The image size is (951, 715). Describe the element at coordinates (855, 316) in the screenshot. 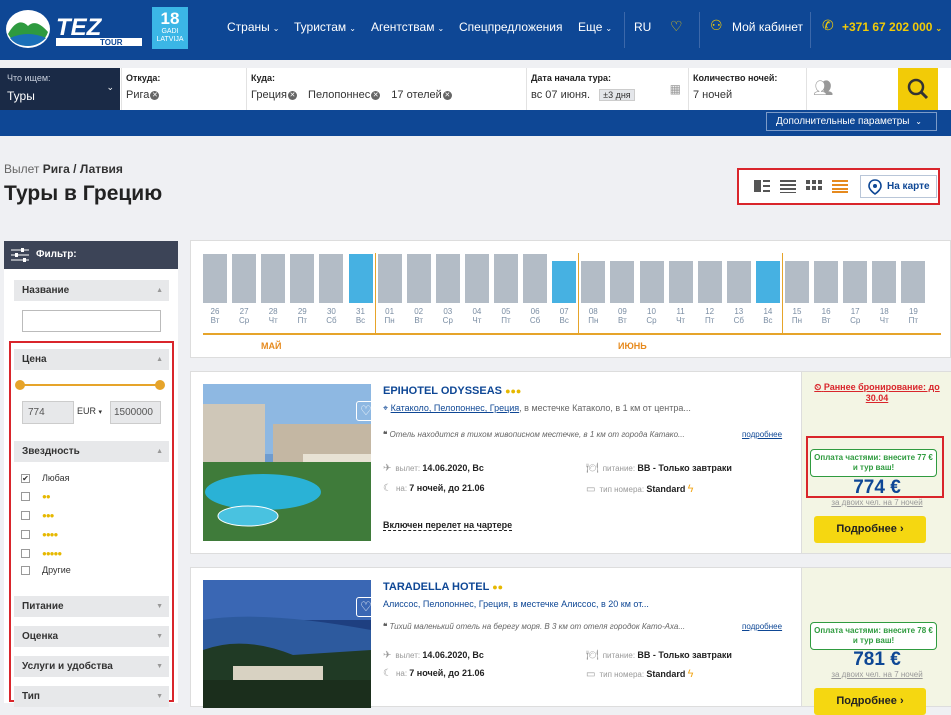

I see `calendar-day-label: 17 Ср` at that location.